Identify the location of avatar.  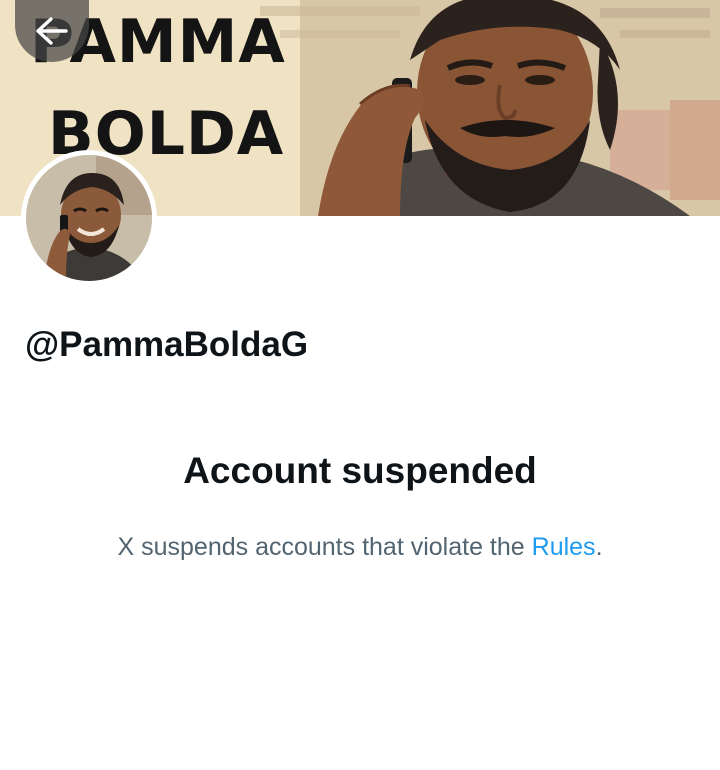
(89, 218).